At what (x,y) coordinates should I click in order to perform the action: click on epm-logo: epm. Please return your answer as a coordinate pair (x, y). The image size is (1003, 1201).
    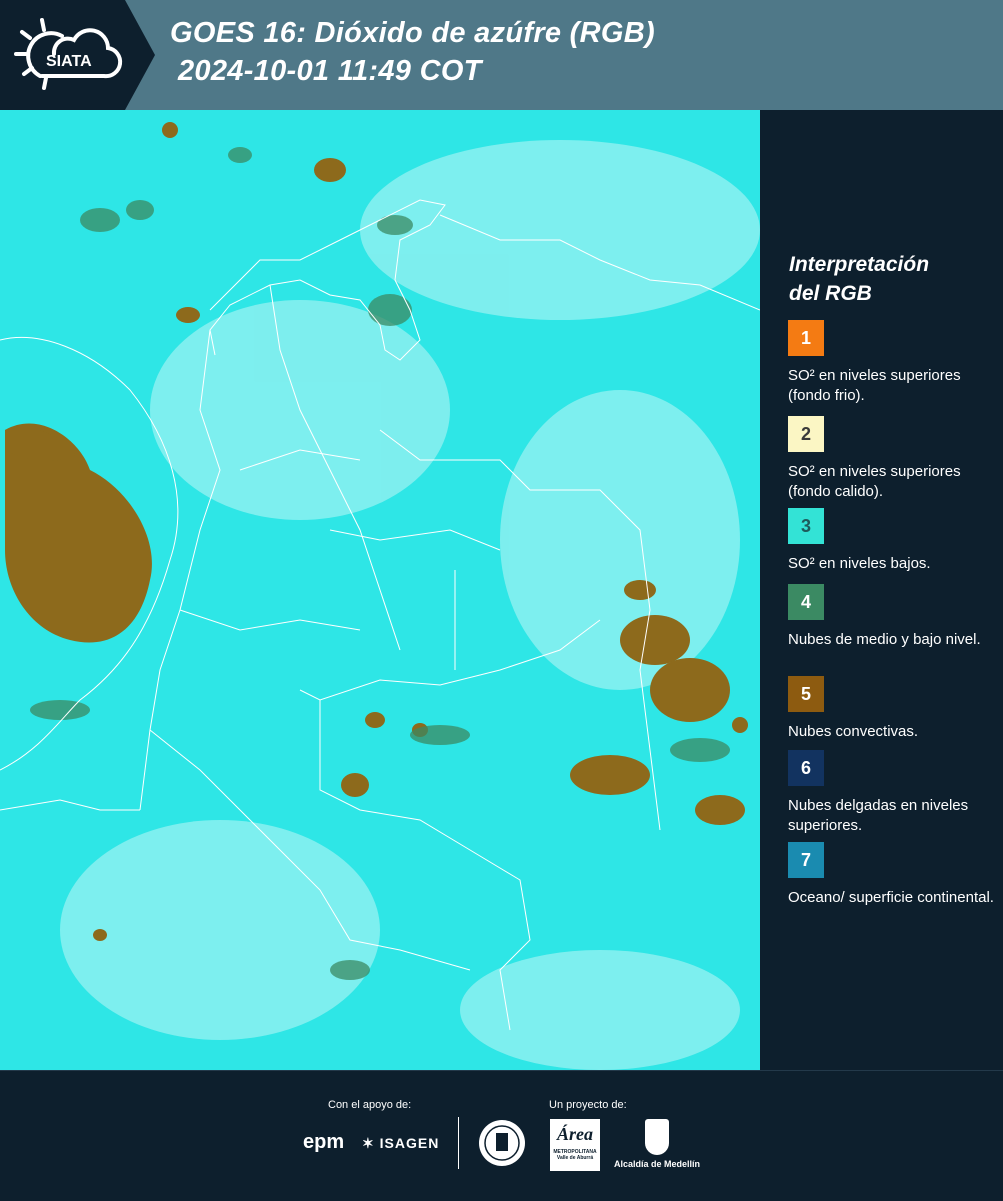
    Looking at the image, I should click on (324, 1142).